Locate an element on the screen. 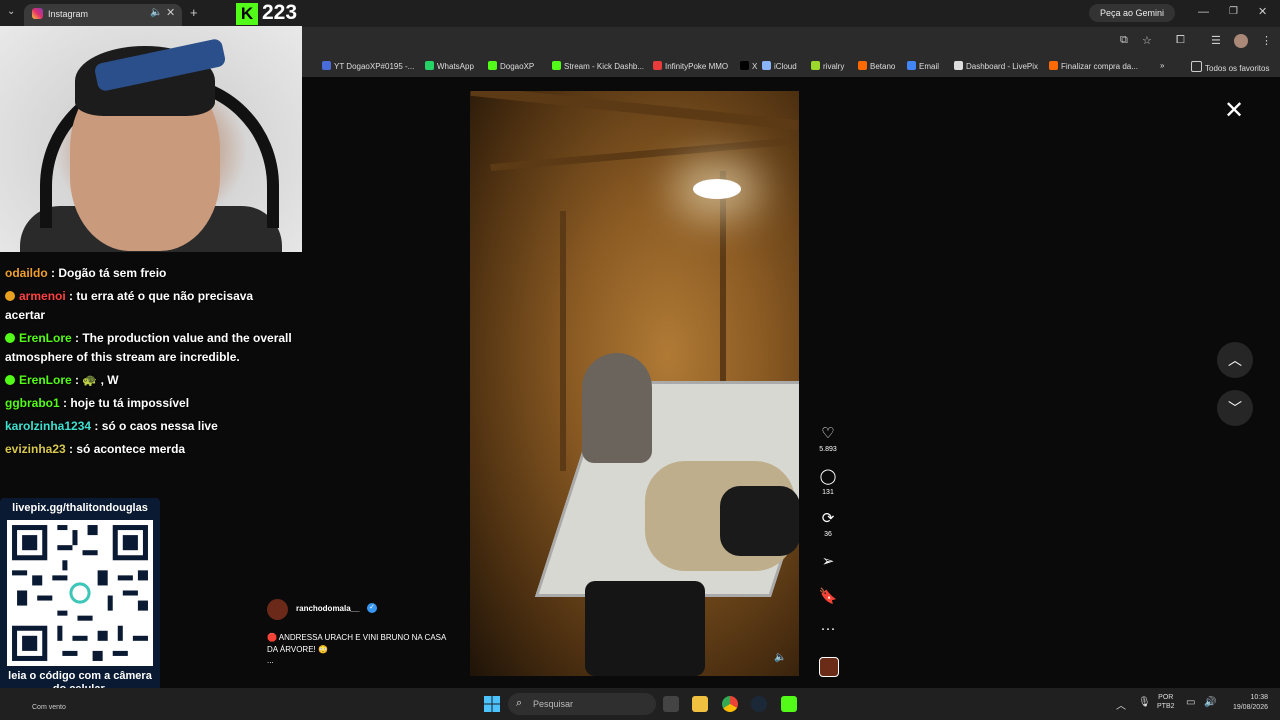 Image resolution: width=1280 pixels, height=720 pixels. keyboard-layout: PTB2 is located at coordinates (1166, 706).